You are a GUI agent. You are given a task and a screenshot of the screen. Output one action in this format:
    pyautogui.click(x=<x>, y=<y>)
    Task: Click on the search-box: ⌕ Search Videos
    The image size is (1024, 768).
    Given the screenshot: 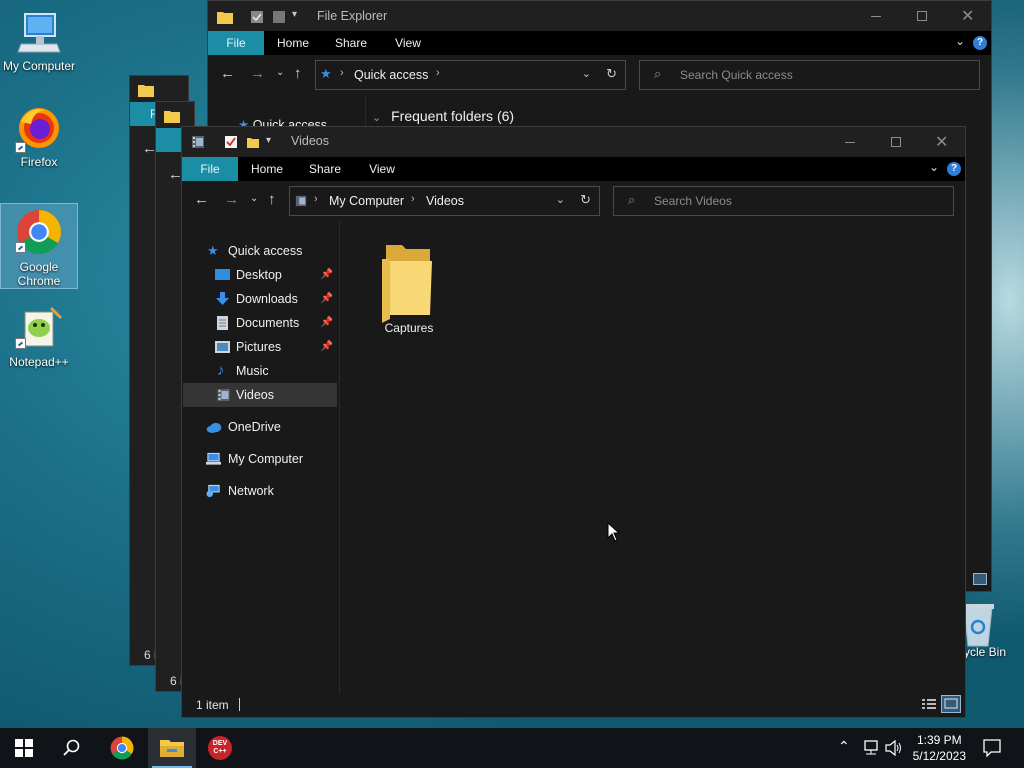 What is the action you would take?
    pyautogui.click(x=783, y=201)
    